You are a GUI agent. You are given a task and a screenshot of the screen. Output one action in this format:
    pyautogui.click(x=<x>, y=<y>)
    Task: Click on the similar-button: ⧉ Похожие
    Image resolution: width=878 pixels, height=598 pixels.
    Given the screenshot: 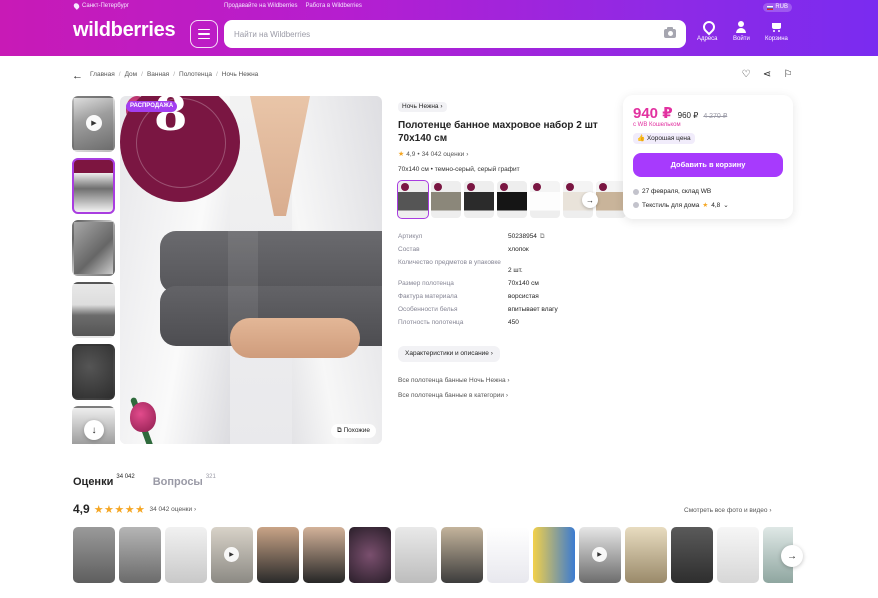 What is the action you would take?
    pyautogui.click(x=353, y=431)
    